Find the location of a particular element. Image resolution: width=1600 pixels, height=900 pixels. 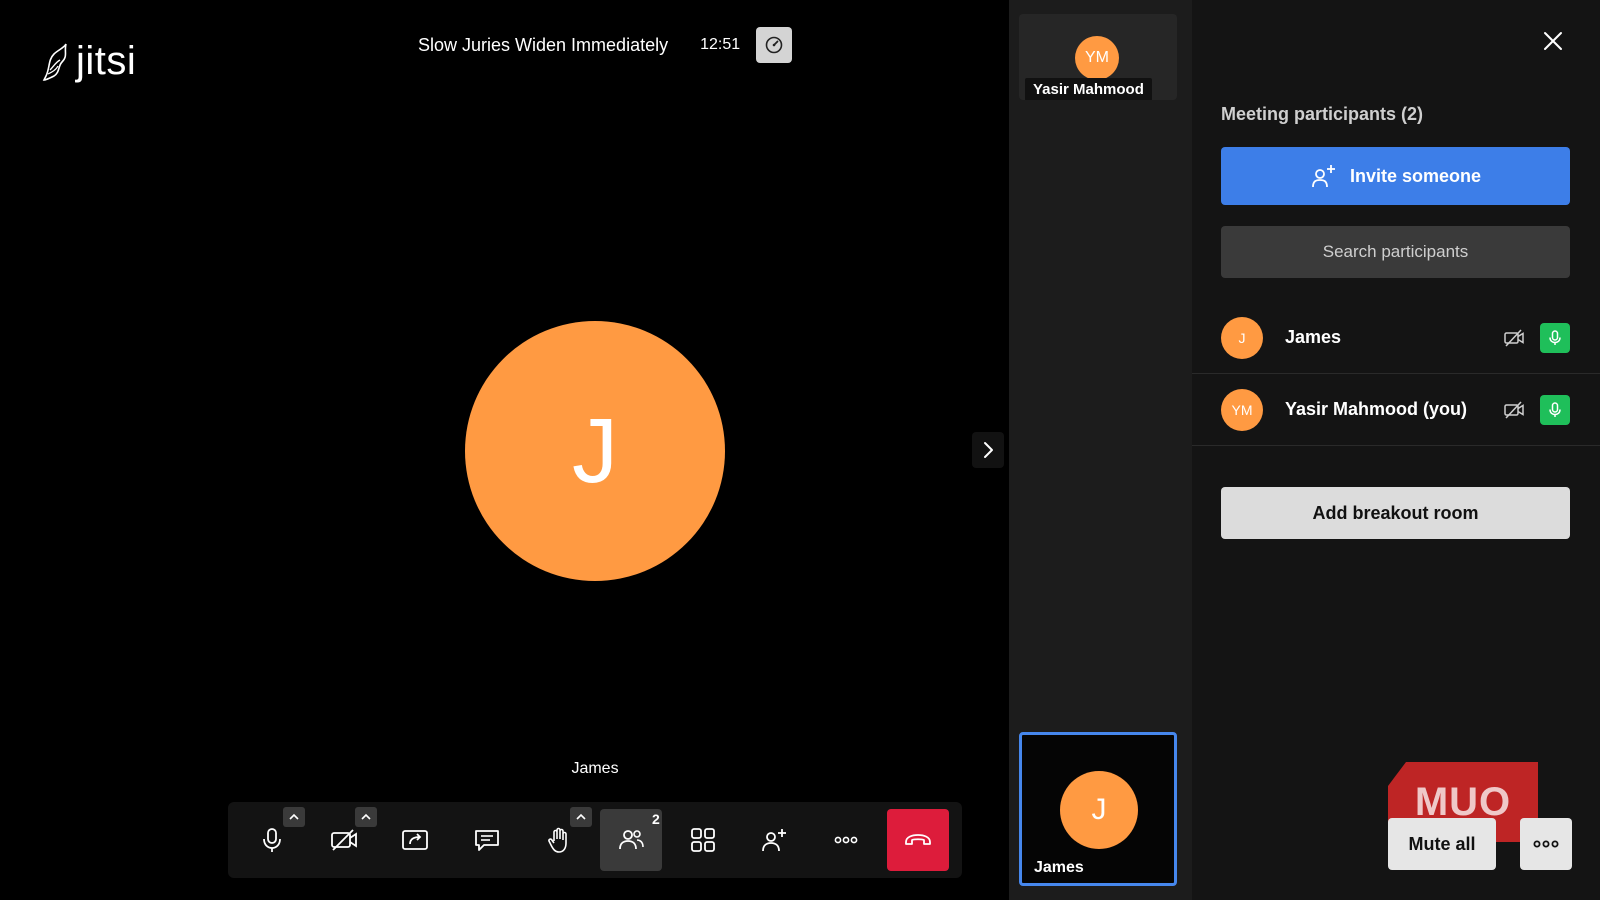

close-icon is located at coordinates (1553, 41).